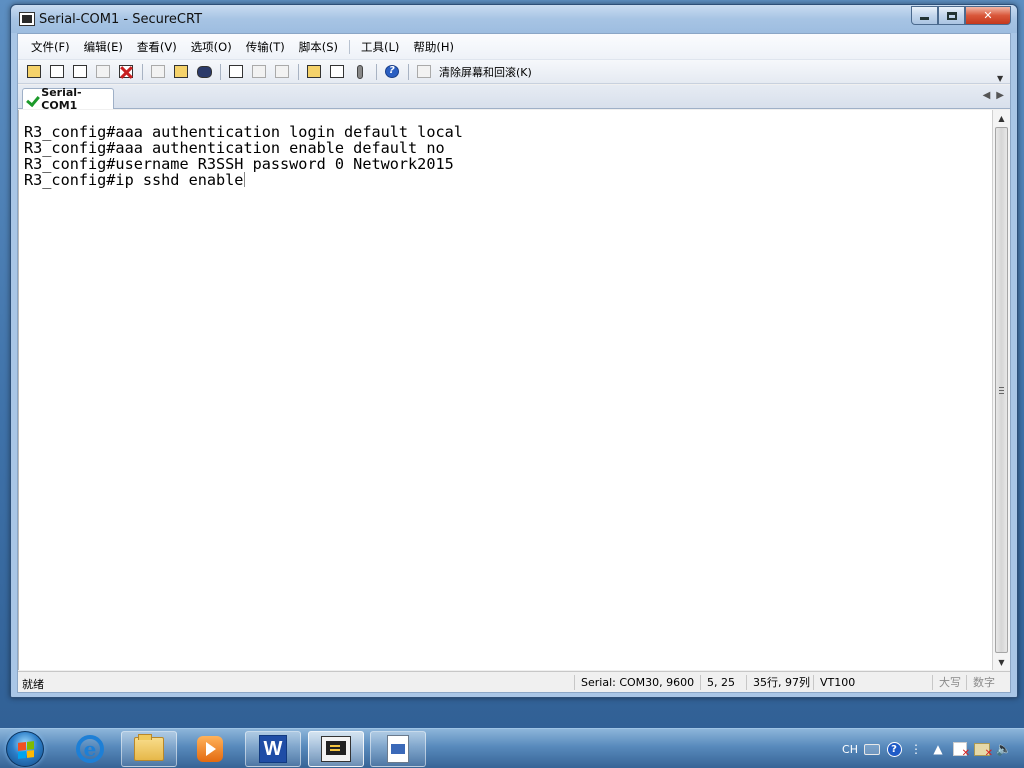  Describe the element at coordinates (61, 99) in the screenshot. I see `tab-label: Serial-COM1` at that location.